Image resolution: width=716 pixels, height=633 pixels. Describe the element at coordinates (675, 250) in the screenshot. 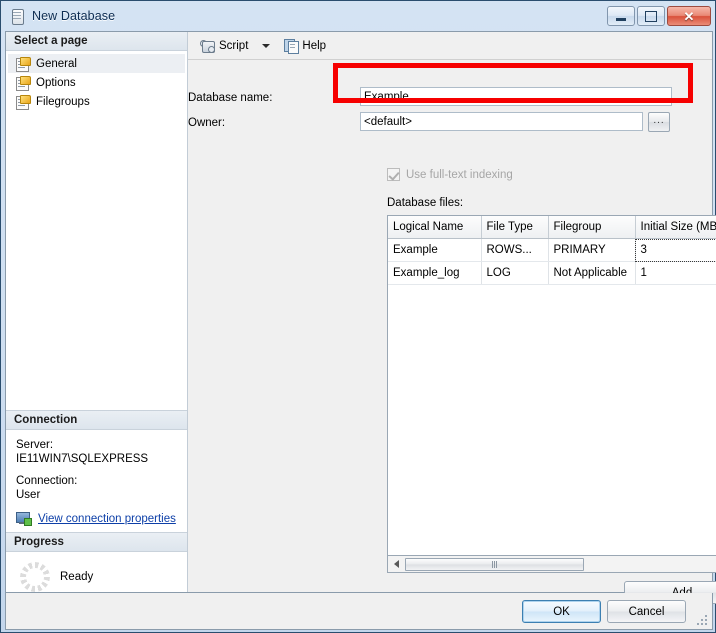

I see `cell-initial-size: 3` at that location.